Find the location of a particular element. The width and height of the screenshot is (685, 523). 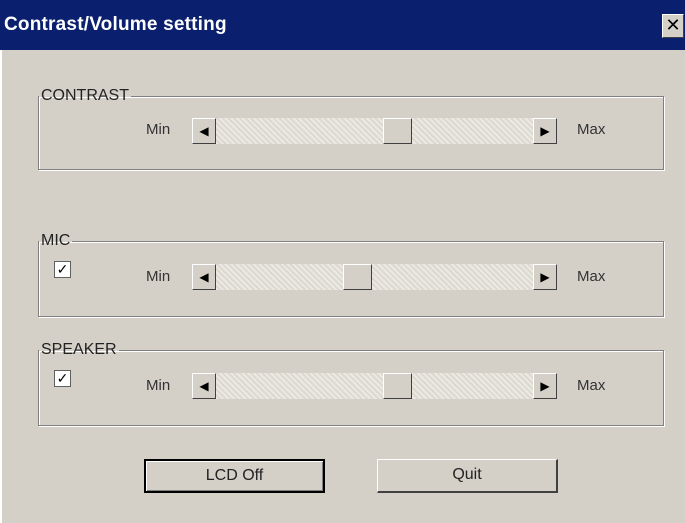

mic-checkbox: ✓ is located at coordinates (62, 269).